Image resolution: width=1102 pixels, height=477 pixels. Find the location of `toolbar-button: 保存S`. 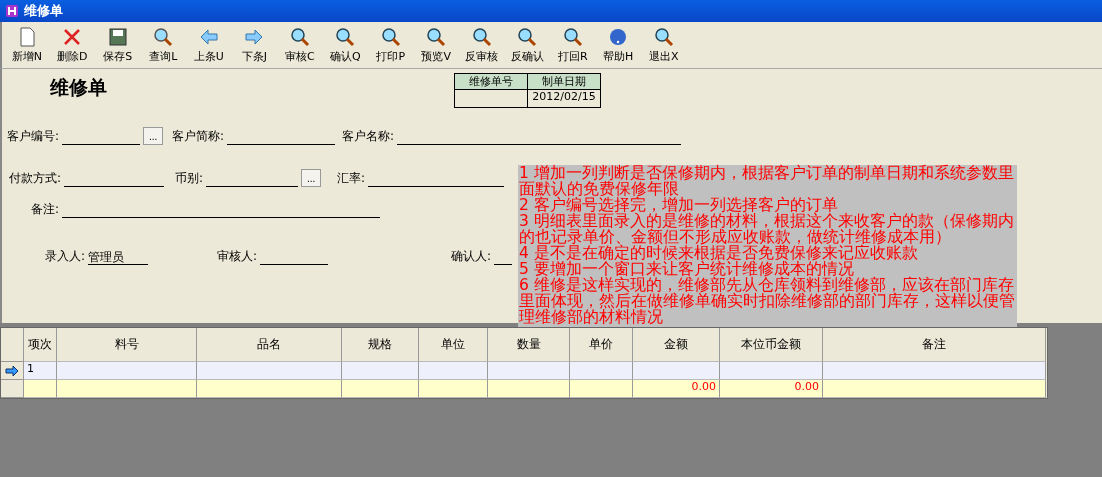

toolbar-button: 保存S is located at coordinates (118, 45).